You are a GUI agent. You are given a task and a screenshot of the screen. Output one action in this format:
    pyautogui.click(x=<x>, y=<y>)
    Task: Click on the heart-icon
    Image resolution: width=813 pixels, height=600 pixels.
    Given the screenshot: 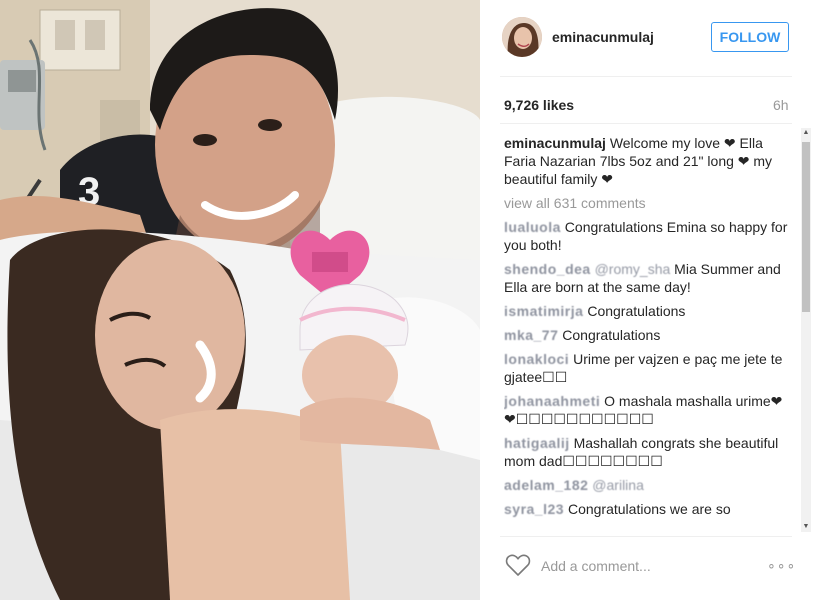 What is the action you would take?
    pyautogui.click(x=518, y=565)
    